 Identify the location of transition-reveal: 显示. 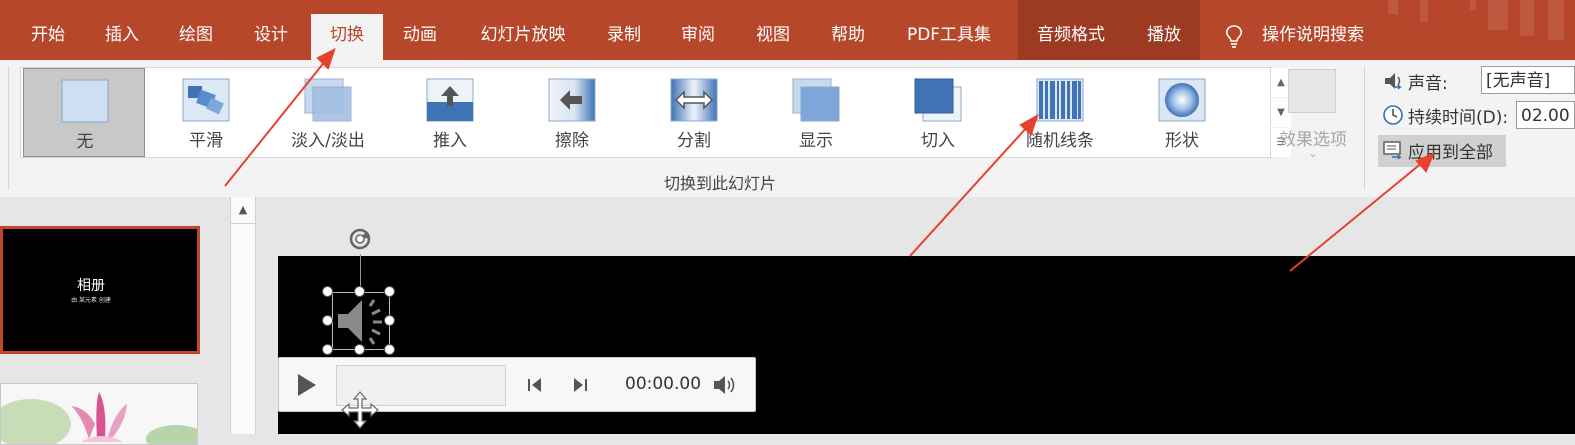
(816, 112).